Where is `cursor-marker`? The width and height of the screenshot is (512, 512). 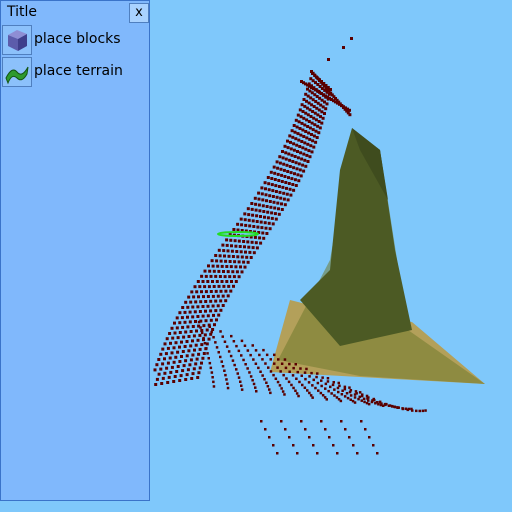
cursor-marker is located at coordinates (238, 234).